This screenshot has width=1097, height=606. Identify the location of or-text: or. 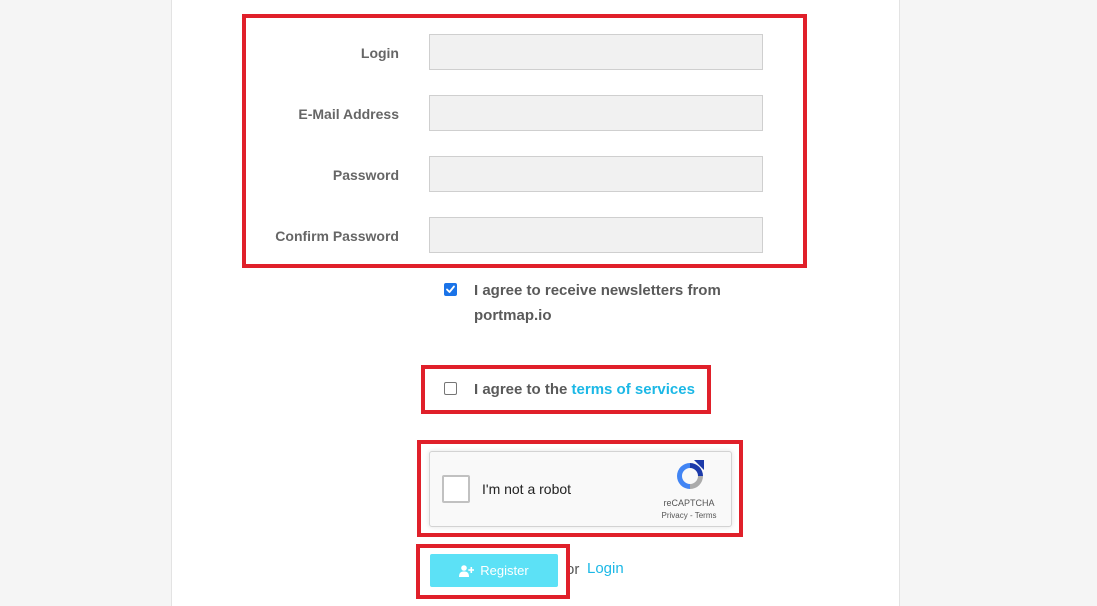
(573, 569).